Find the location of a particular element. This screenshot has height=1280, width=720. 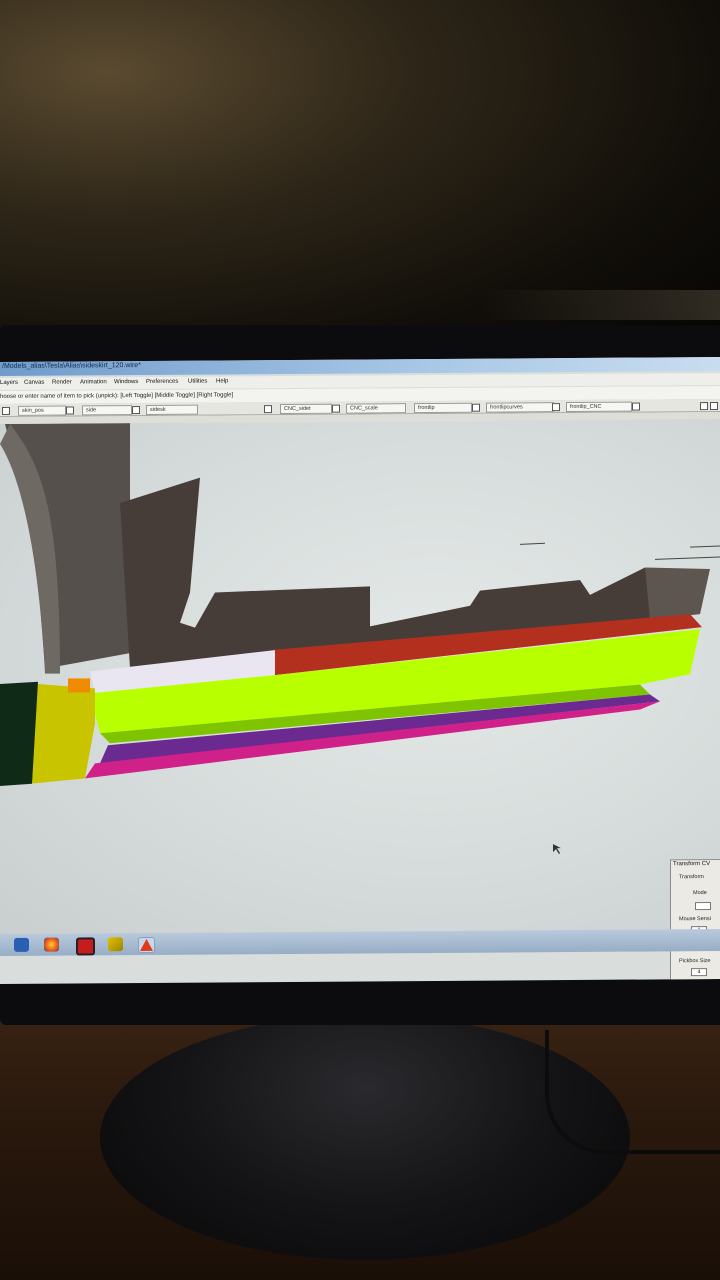

yellow-front-block is located at coordinates (62, 733).